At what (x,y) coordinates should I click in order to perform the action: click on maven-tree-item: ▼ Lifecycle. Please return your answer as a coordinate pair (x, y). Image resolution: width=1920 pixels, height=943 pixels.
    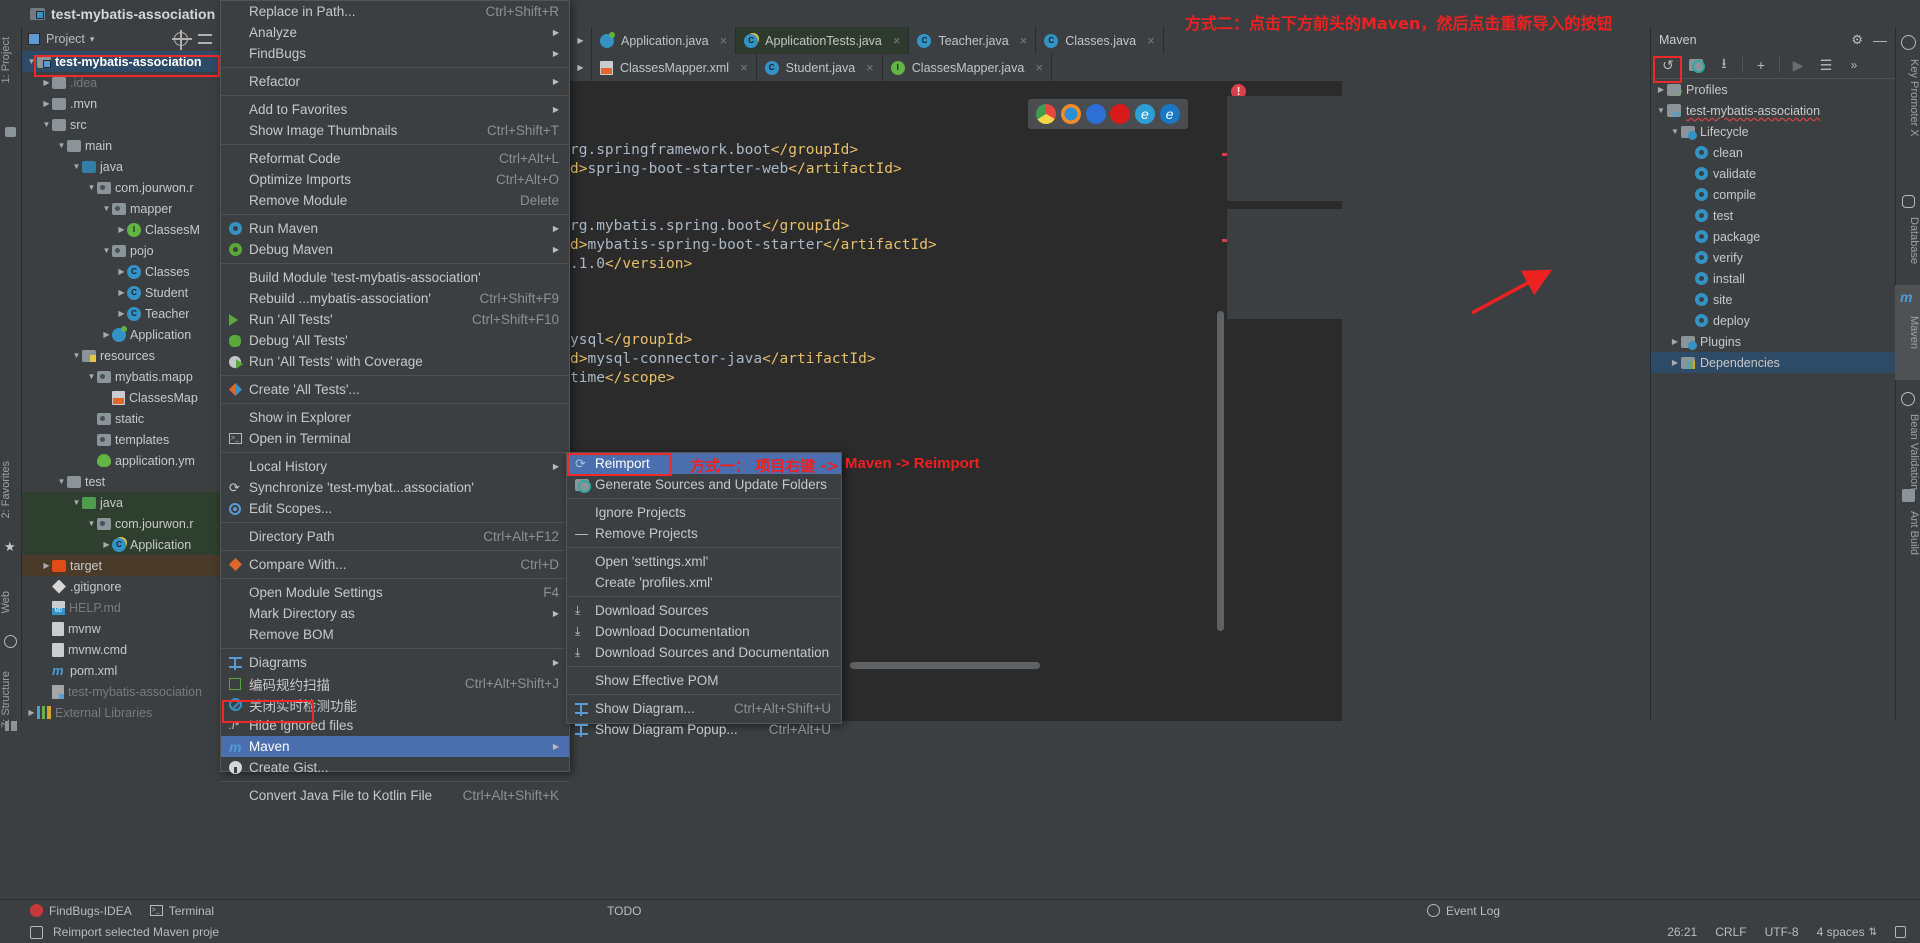
    Looking at the image, I should click on (1773, 131).